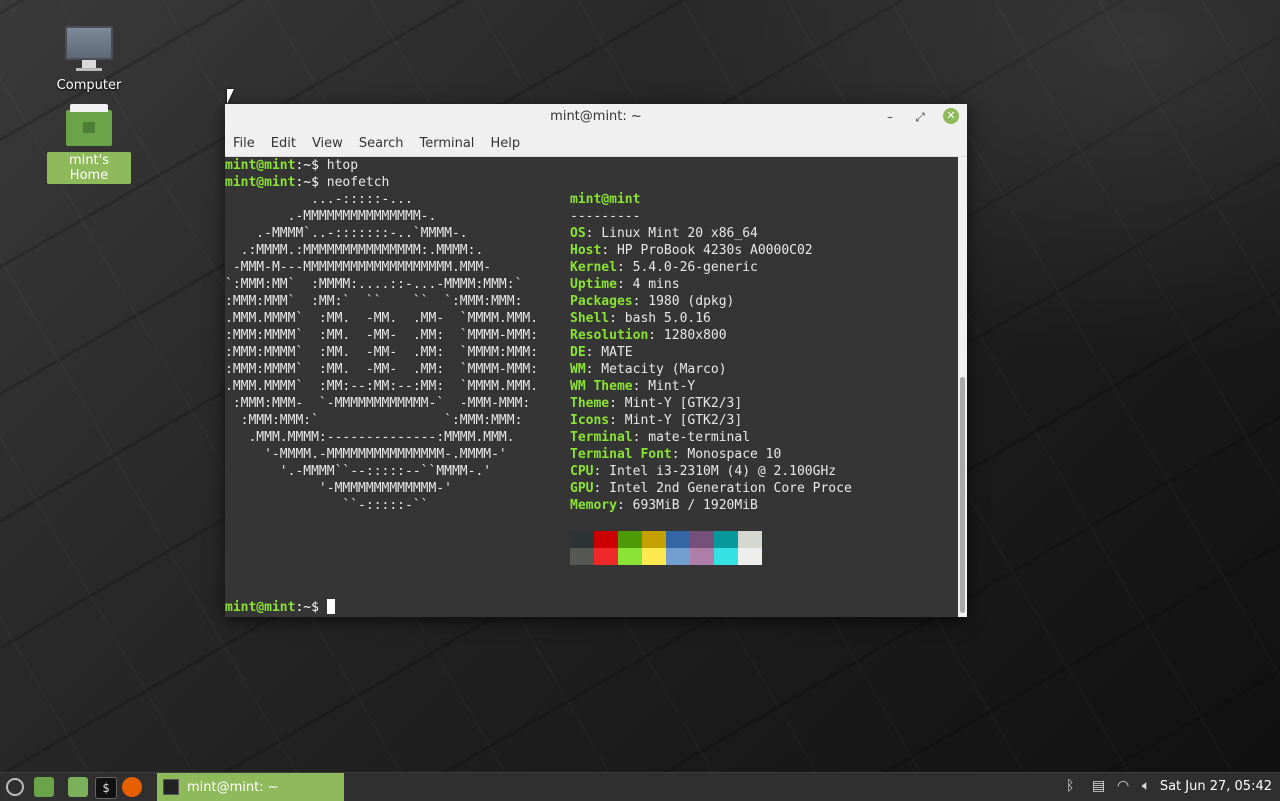  Describe the element at coordinates (664, 233) in the screenshot. I see `info-line: OS: Linux Mint 20 x86_64` at that location.